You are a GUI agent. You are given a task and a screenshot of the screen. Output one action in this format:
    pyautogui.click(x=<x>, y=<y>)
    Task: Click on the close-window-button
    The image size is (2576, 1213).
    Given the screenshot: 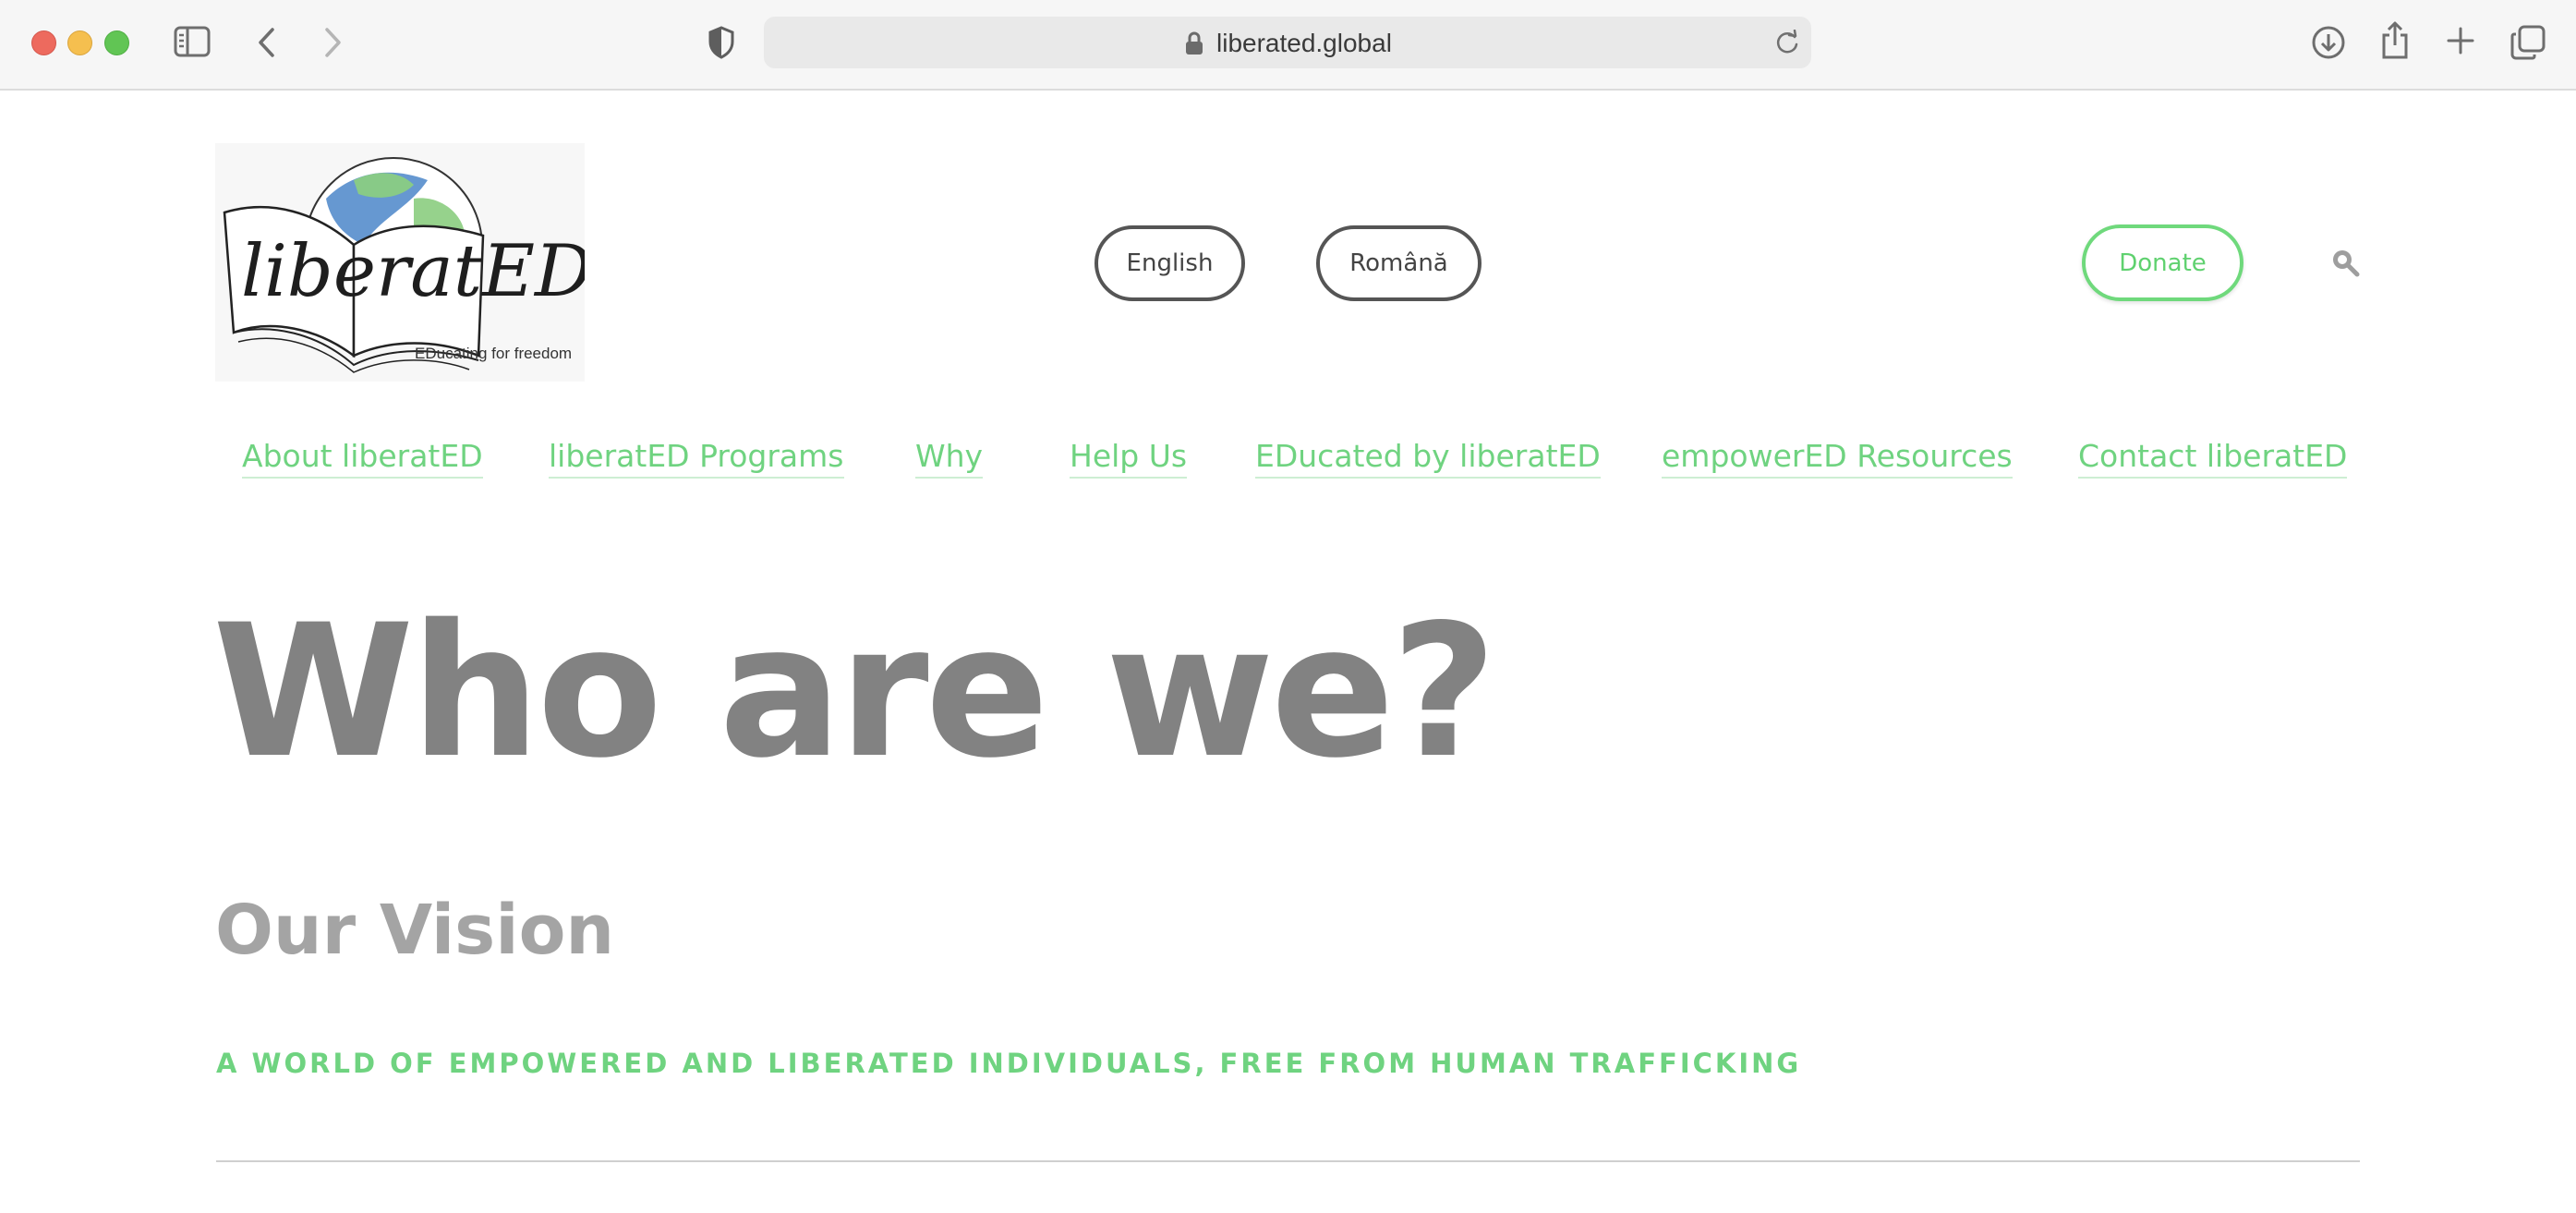 What is the action you would take?
    pyautogui.click(x=43, y=42)
    